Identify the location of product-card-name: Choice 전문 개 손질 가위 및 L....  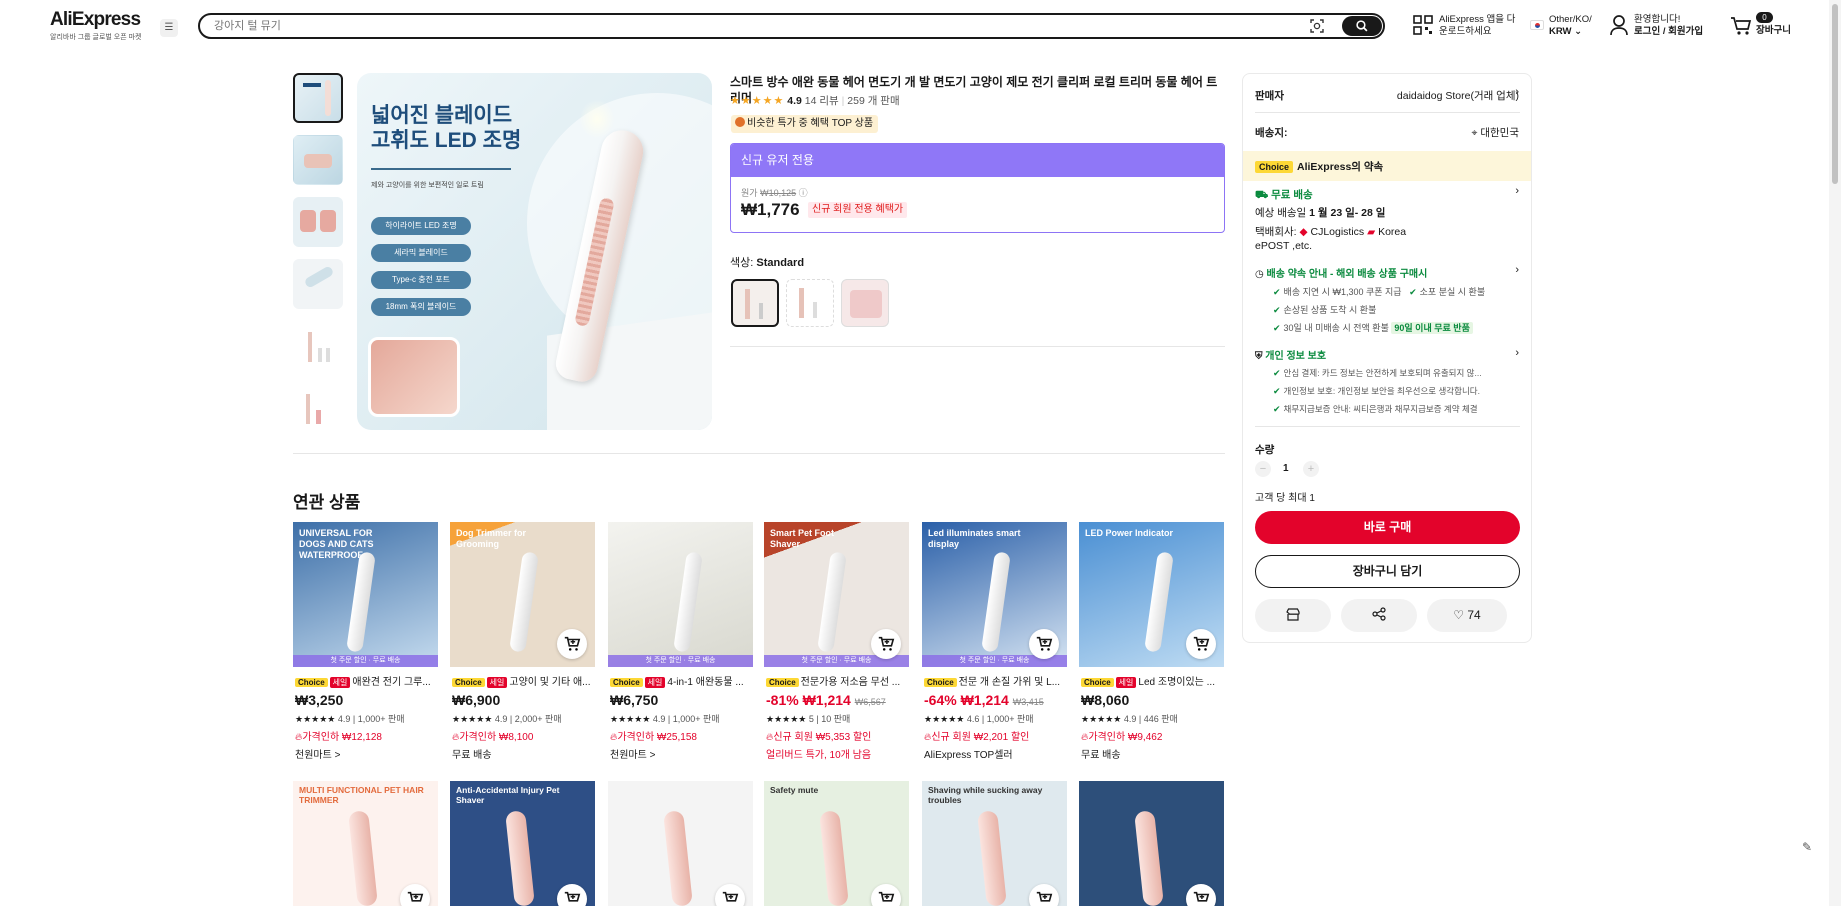
(994, 680).